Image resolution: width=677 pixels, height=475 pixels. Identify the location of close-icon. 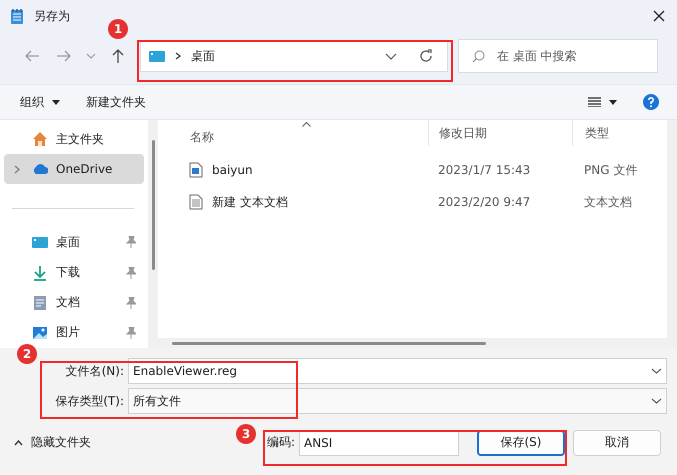
(659, 16).